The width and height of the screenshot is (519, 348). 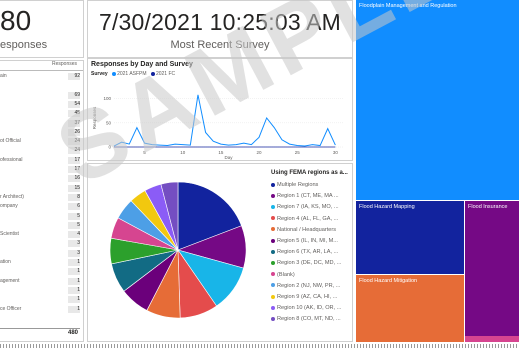 What do you see at coordinates (40, 281) in the screenshot?
I see `table-row: agement 1` at bounding box center [40, 281].